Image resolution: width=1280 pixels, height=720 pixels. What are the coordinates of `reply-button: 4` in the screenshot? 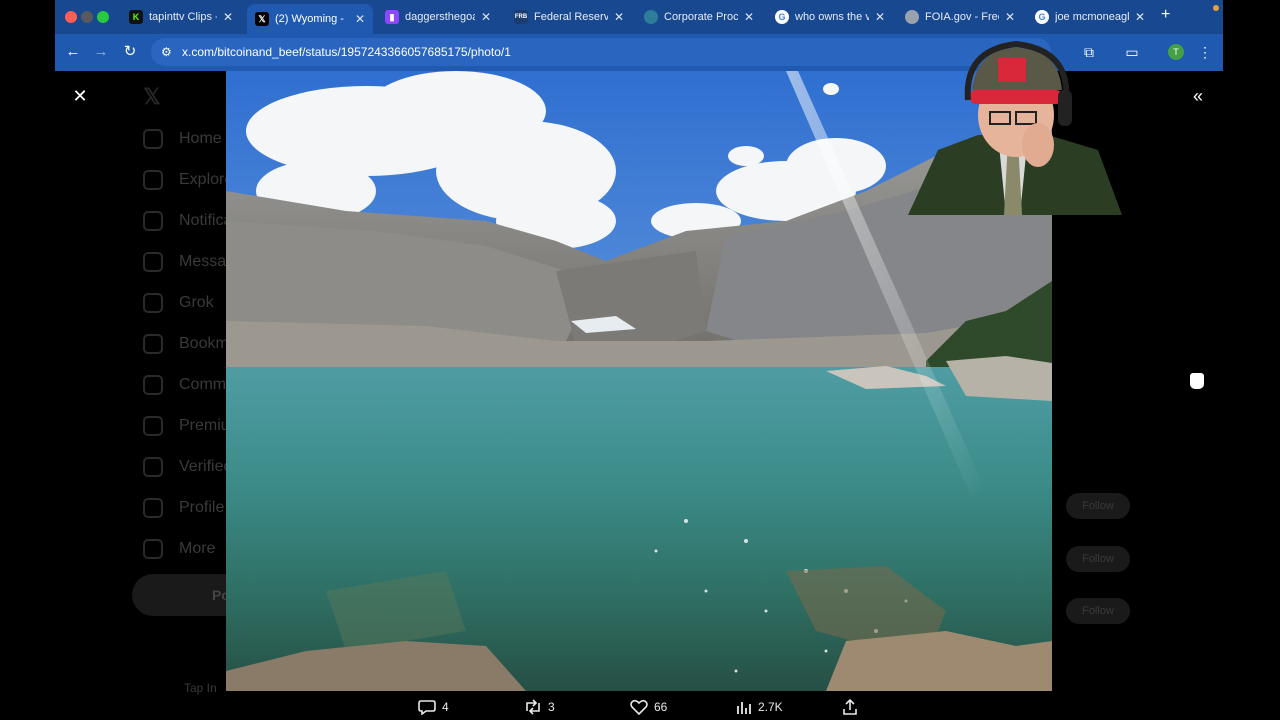 It's located at (433, 707).